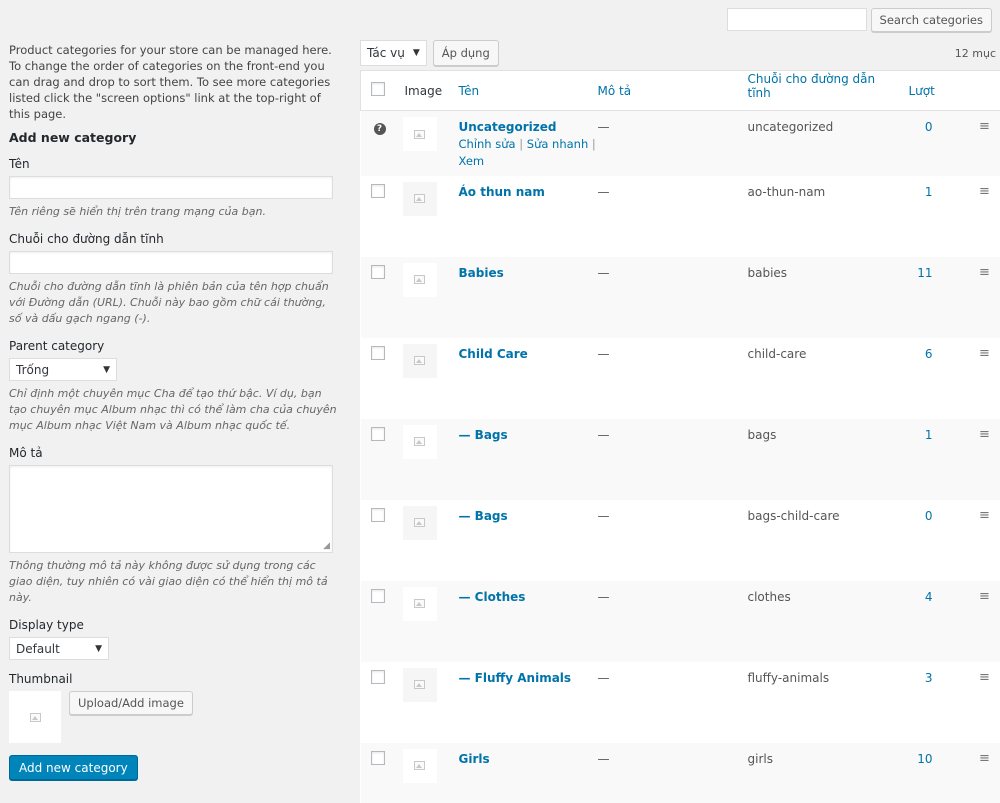 This screenshot has width=1000, height=803. I want to click on category-count-link: 4, so click(929, 597).